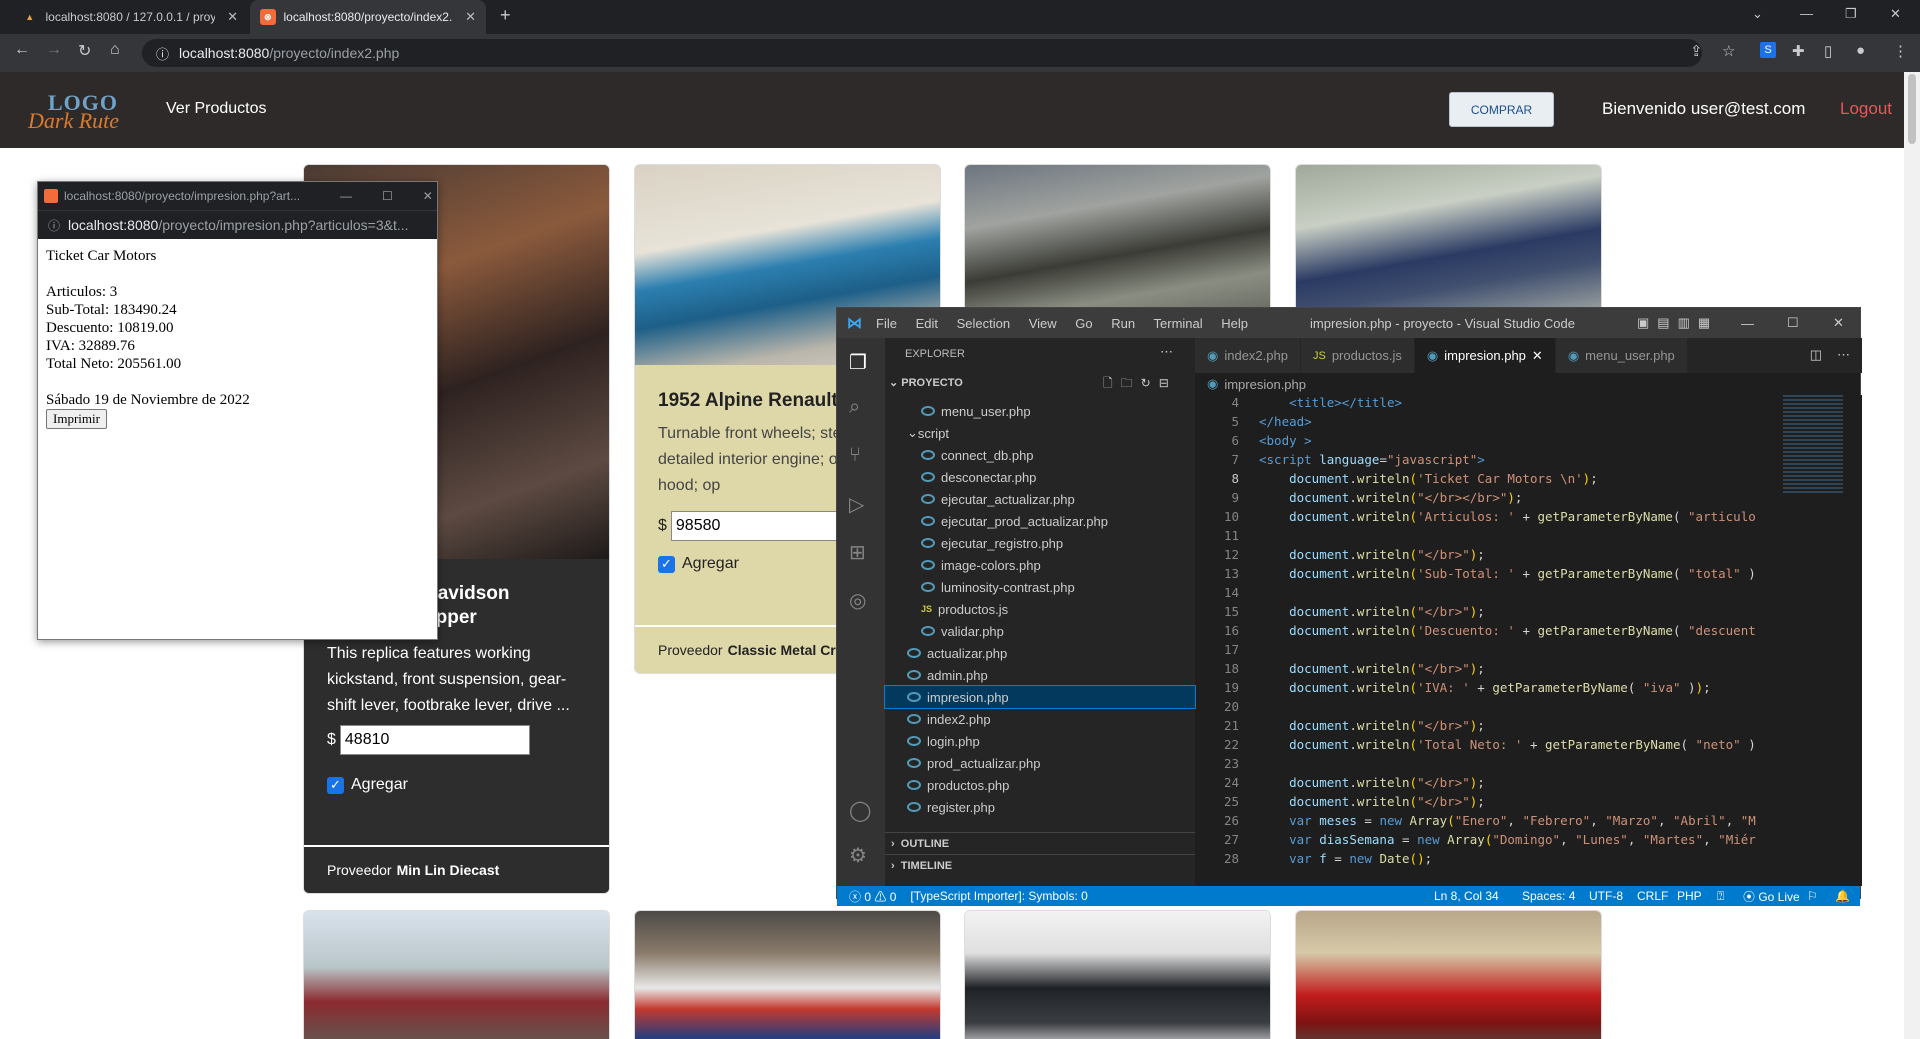  What do you see at coordinates (505, 15) in the screenshot?
I see `new-tab-icon: +` at bounding box center [505, 15].